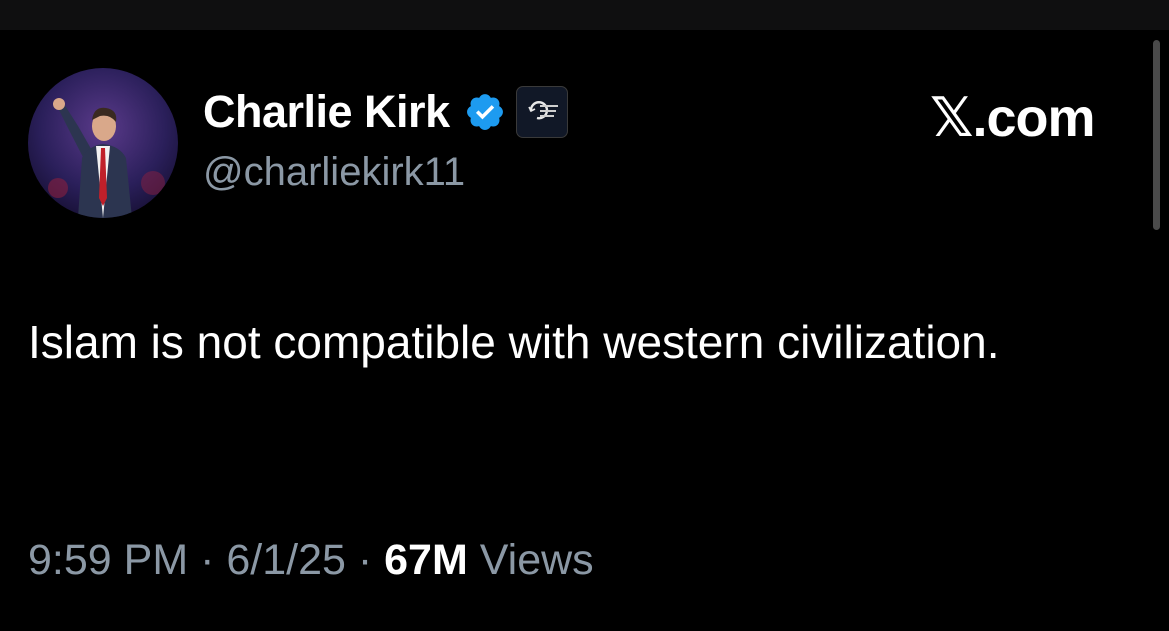  What do you see at coordinates (530, 560) in the screenshot?
I see `views-label: Views` at bounding box center [530, 560].